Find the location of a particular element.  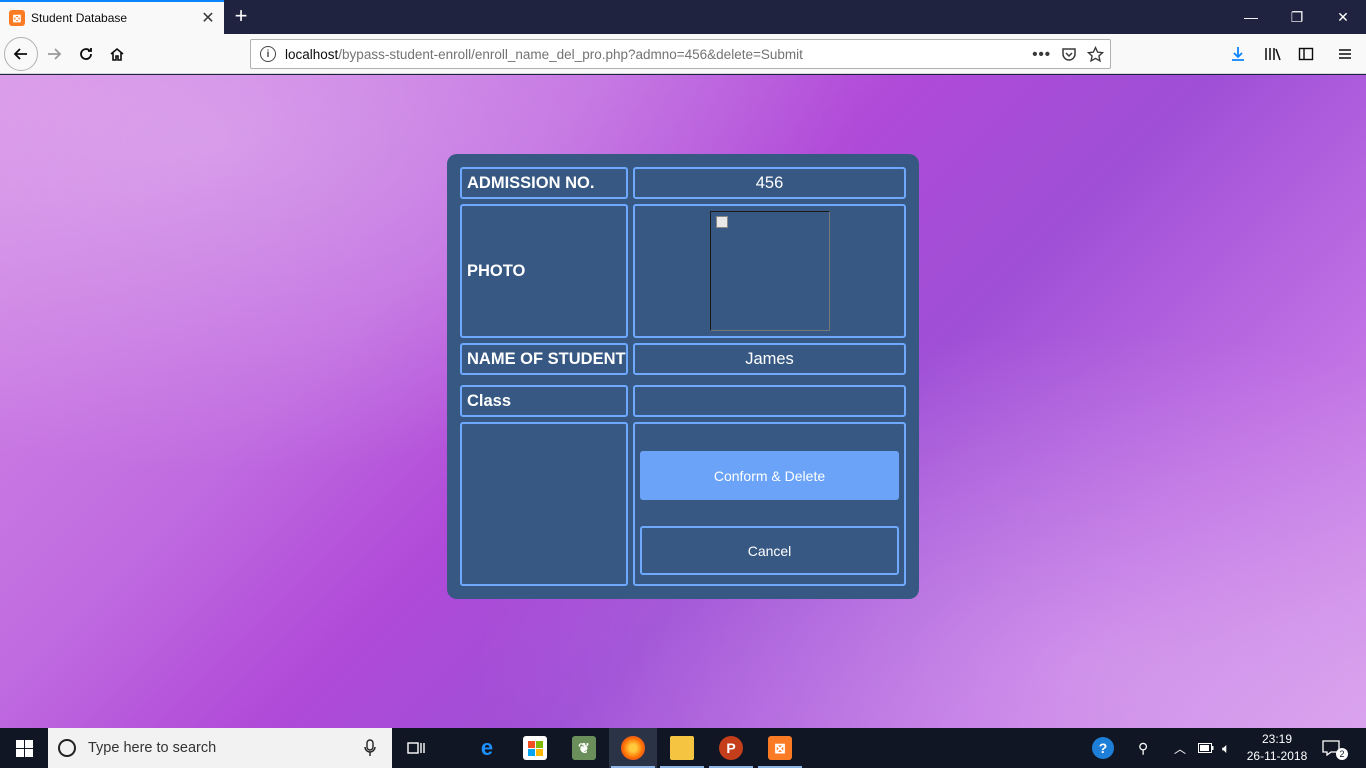

clock-time: 23:19 is located at coordinates (1277, 739).